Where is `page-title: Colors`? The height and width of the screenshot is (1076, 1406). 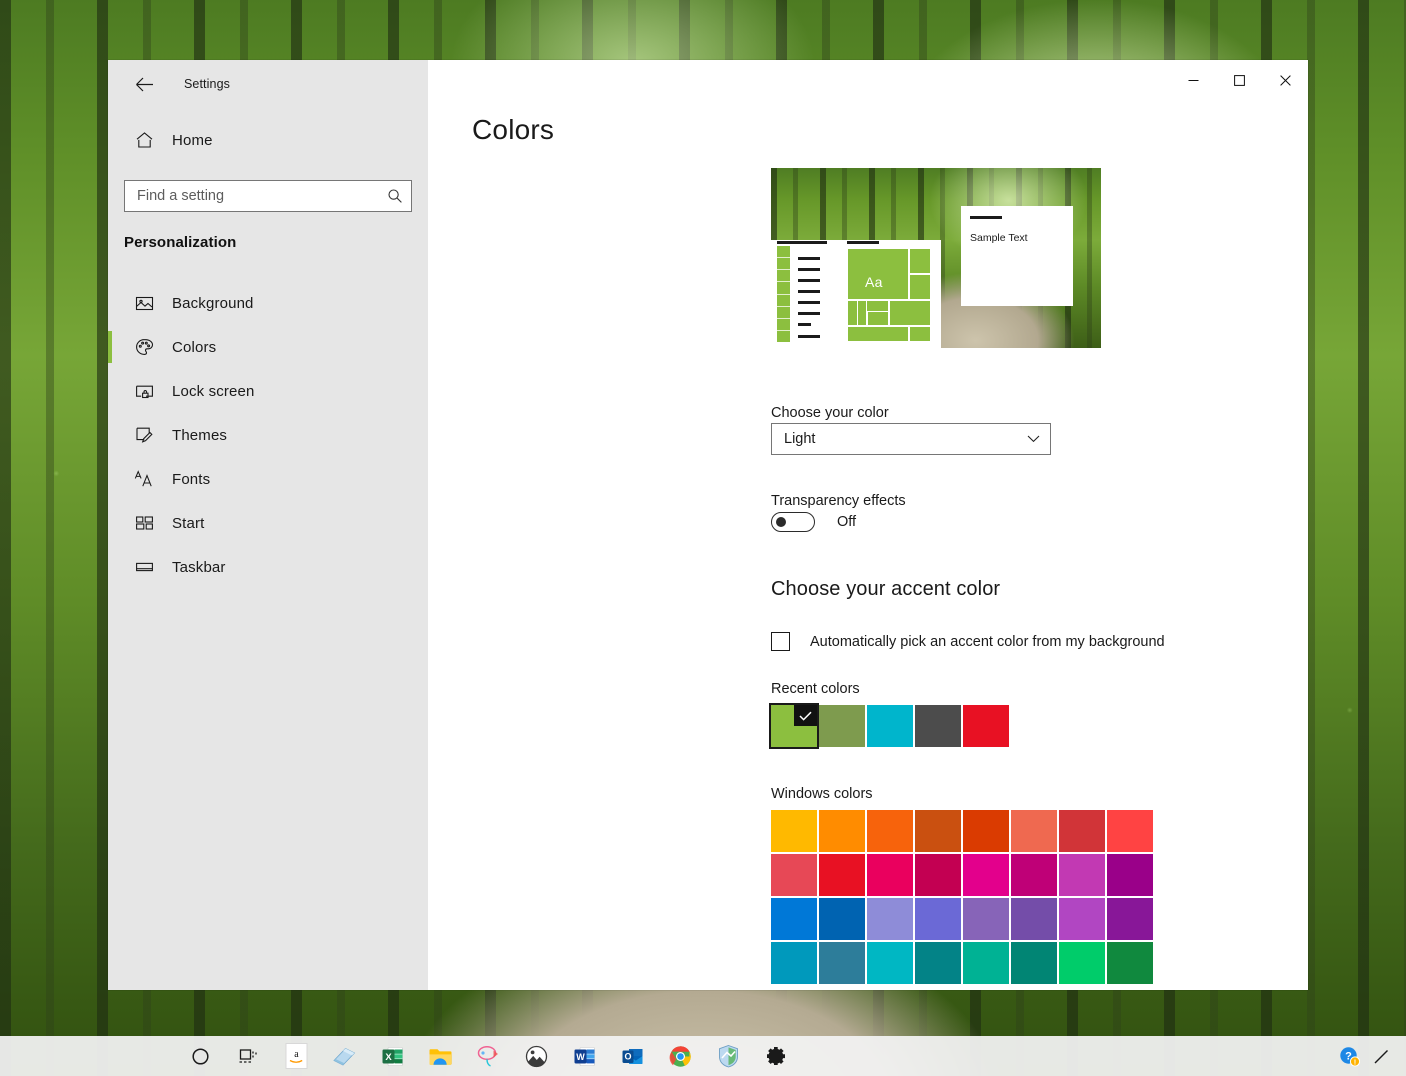 page-title: Colors is located at coordinates (513, 129).